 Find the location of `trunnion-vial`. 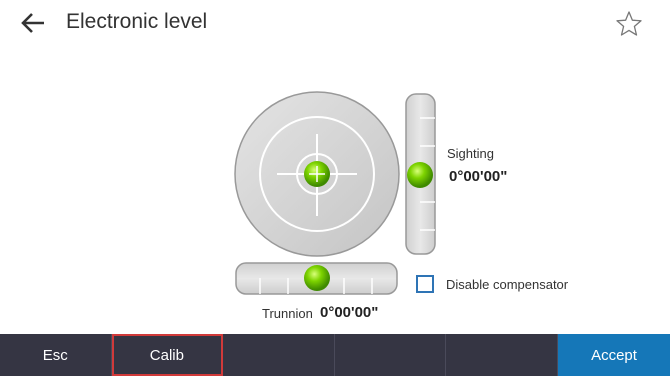

trunnion-vial is located at coordinates (316, 278).